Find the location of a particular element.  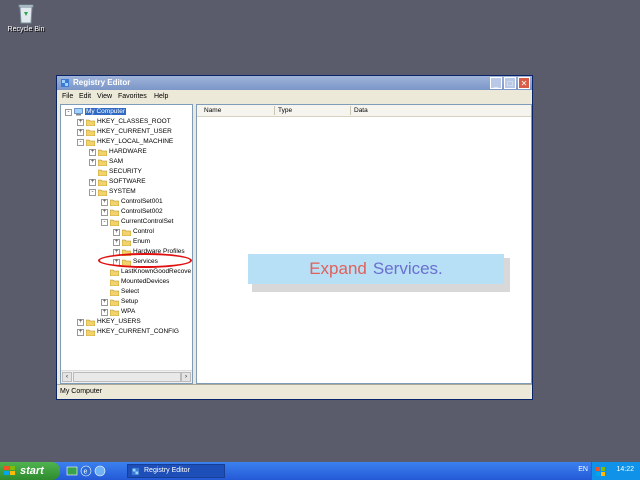

svg-text: e is located at coordinates (86, 472).